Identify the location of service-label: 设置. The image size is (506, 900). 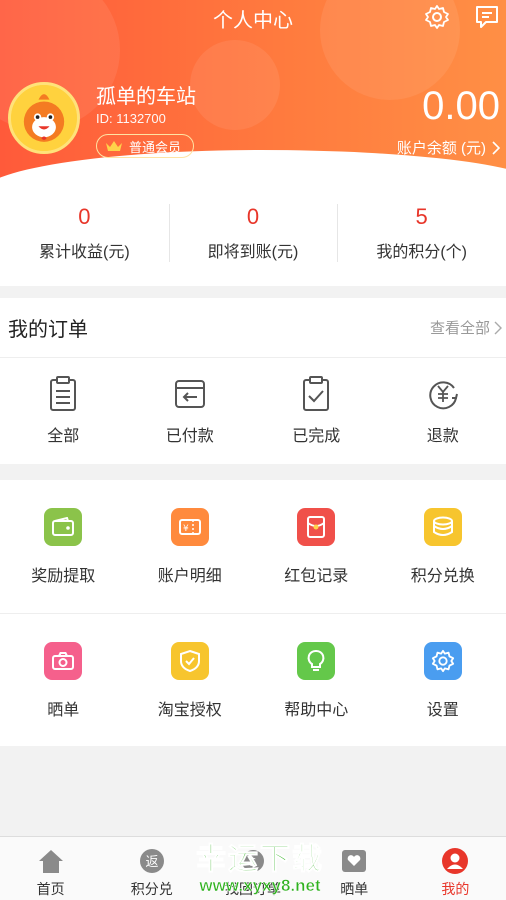
(442, 710).